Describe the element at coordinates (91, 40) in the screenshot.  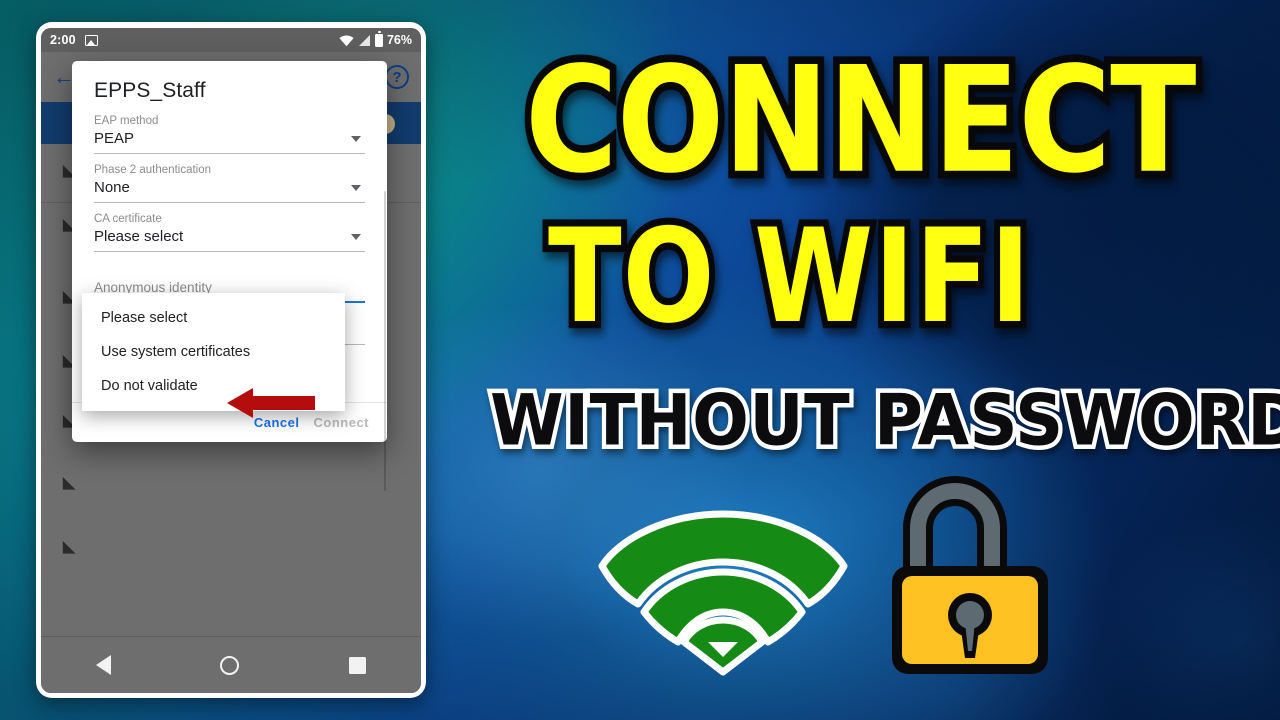
I see `image-icon` at that location.